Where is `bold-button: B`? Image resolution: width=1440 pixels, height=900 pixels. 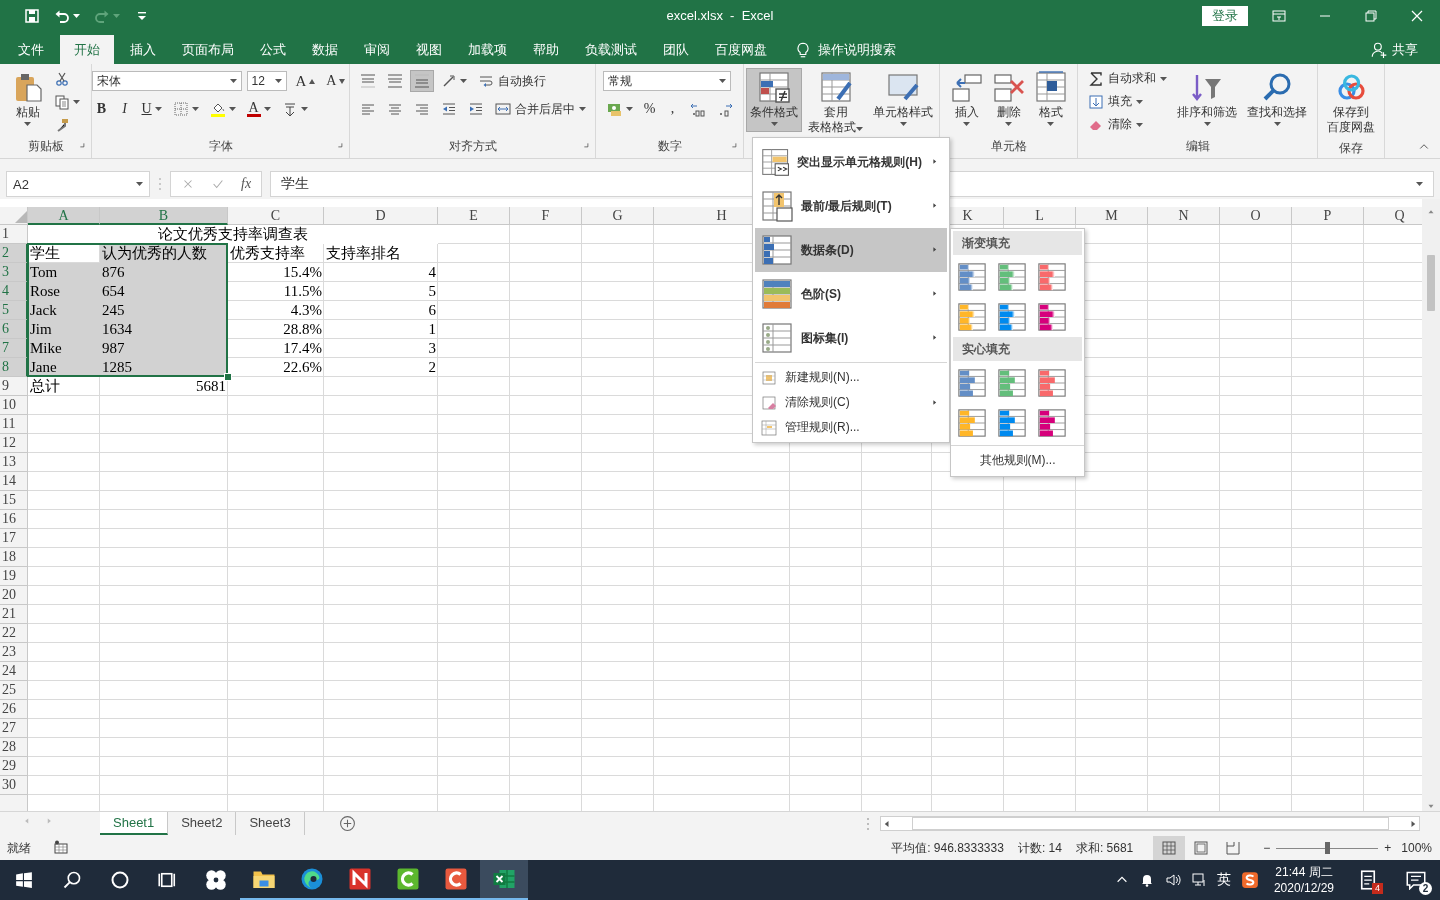
bold-button: B is located at coordinates (101, 109).